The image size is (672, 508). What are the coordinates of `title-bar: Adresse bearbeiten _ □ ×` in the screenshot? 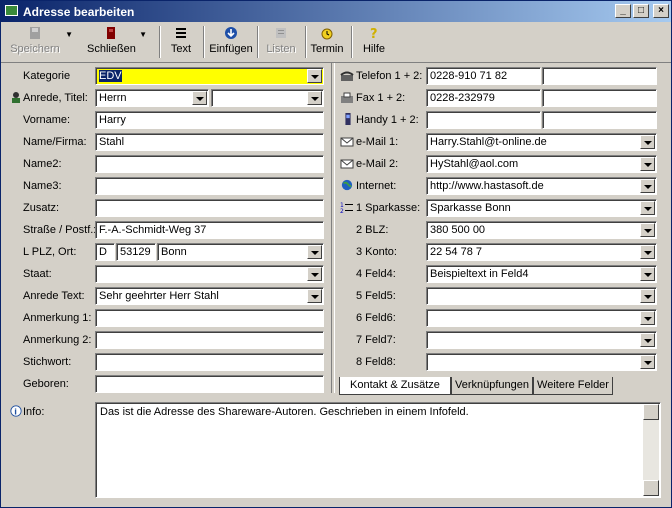 It's located at (336, 11).